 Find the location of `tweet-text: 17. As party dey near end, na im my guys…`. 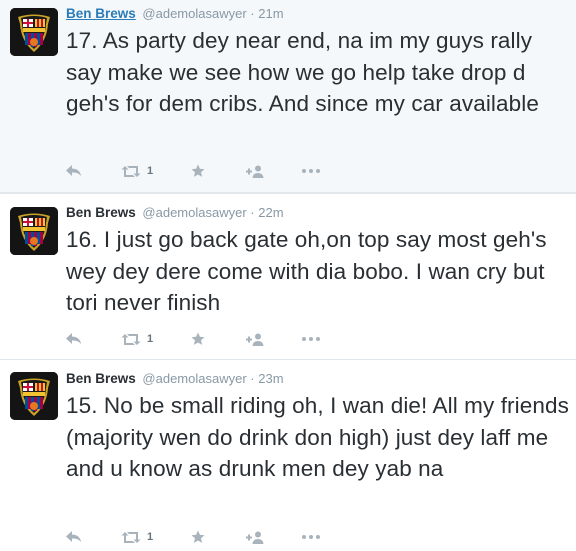

tweet-text: 17. As party dey near end, na im my guys… is located at coordinates (302, 72).